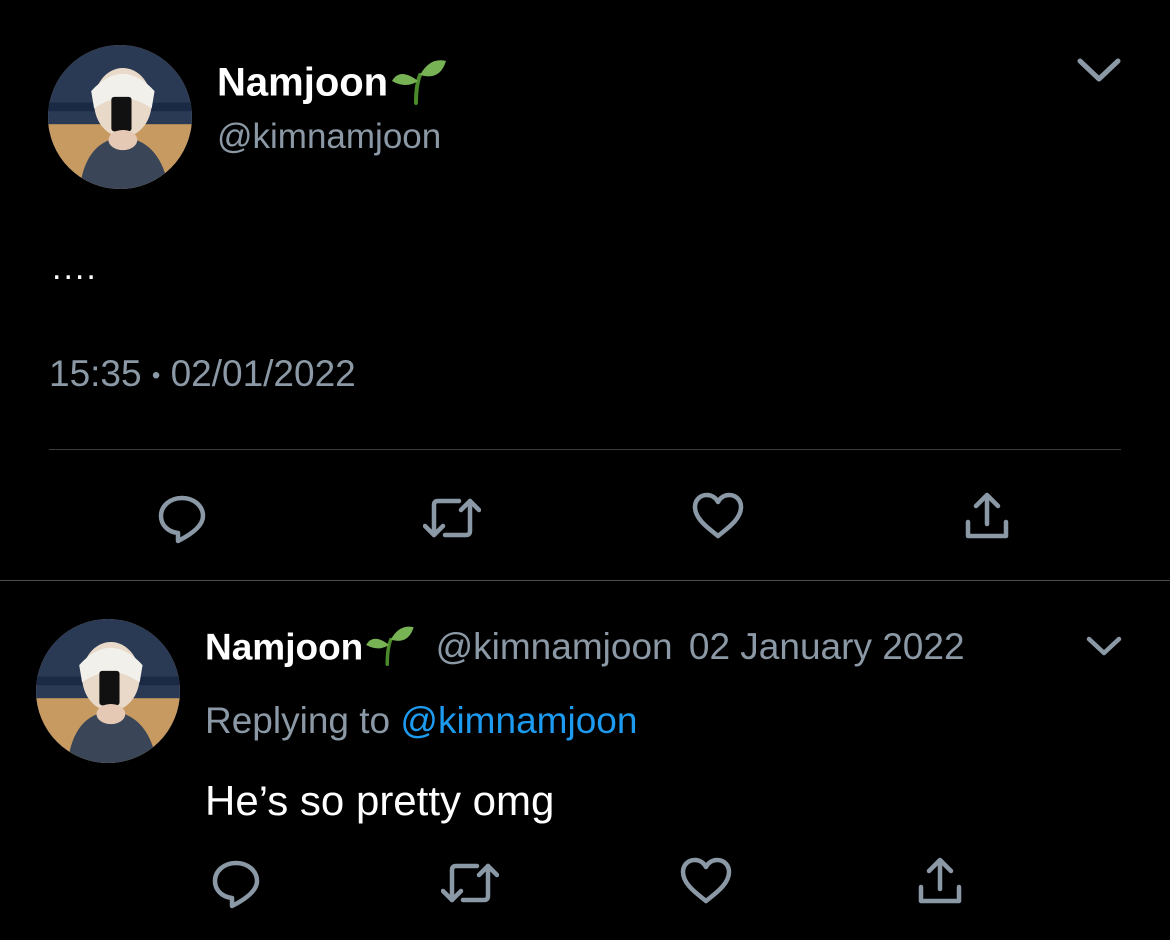 This screenshot has height=940, width=1170. Describe the element at coordinates (518, 720) in the screenshot. I see `replying-handle-link: @kimnamjoon` at that location.